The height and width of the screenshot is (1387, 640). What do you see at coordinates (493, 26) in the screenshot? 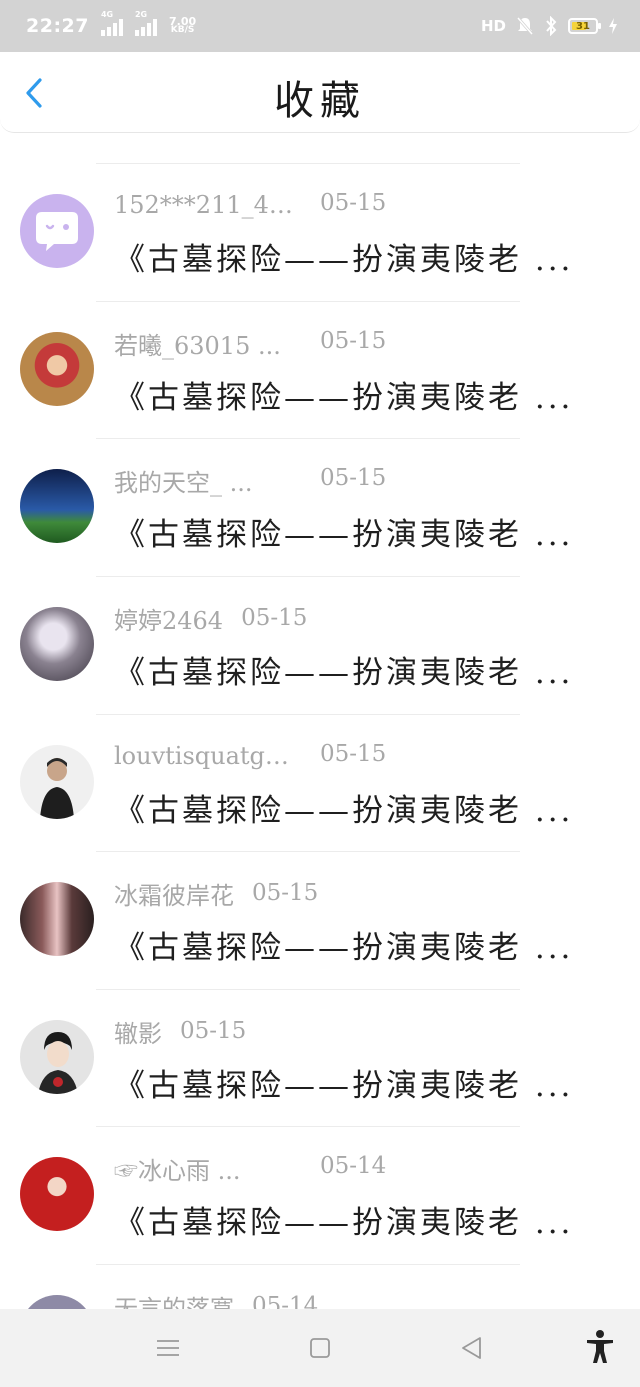
I see `hd-label: HD` at bounding box center [493, 26].